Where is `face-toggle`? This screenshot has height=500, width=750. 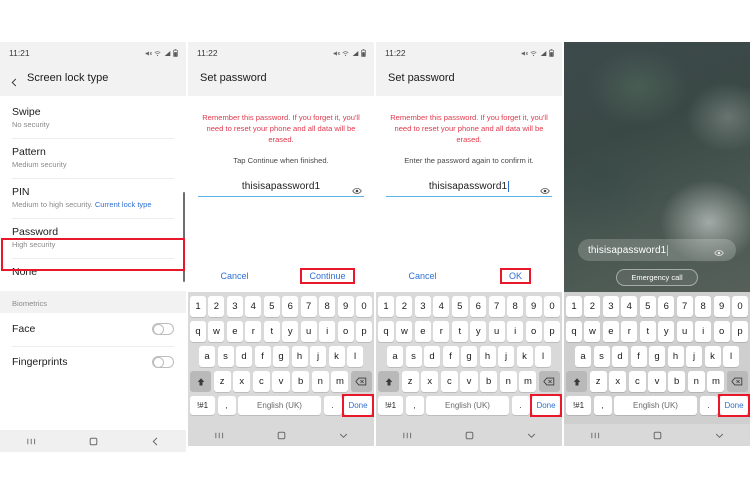
face-toggle is located at coordinates (163, 329).